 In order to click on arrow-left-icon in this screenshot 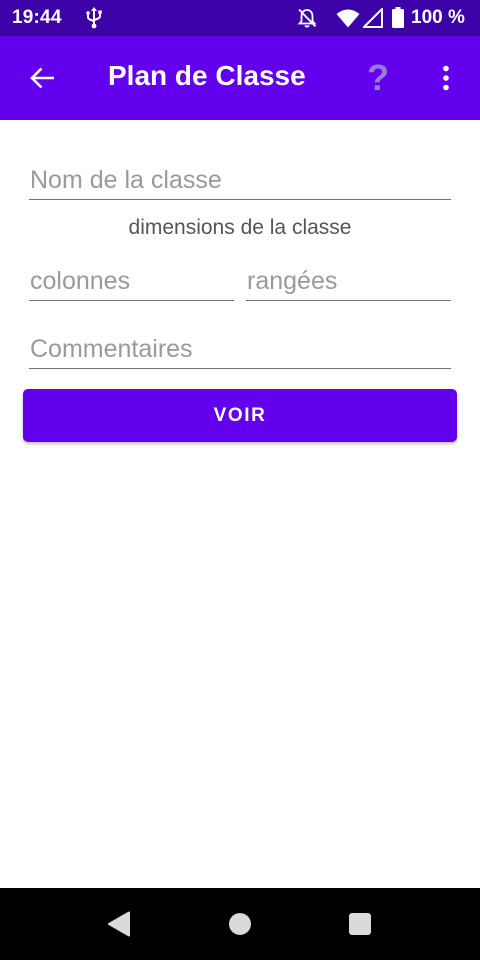, I will do `click(42, 78)`.